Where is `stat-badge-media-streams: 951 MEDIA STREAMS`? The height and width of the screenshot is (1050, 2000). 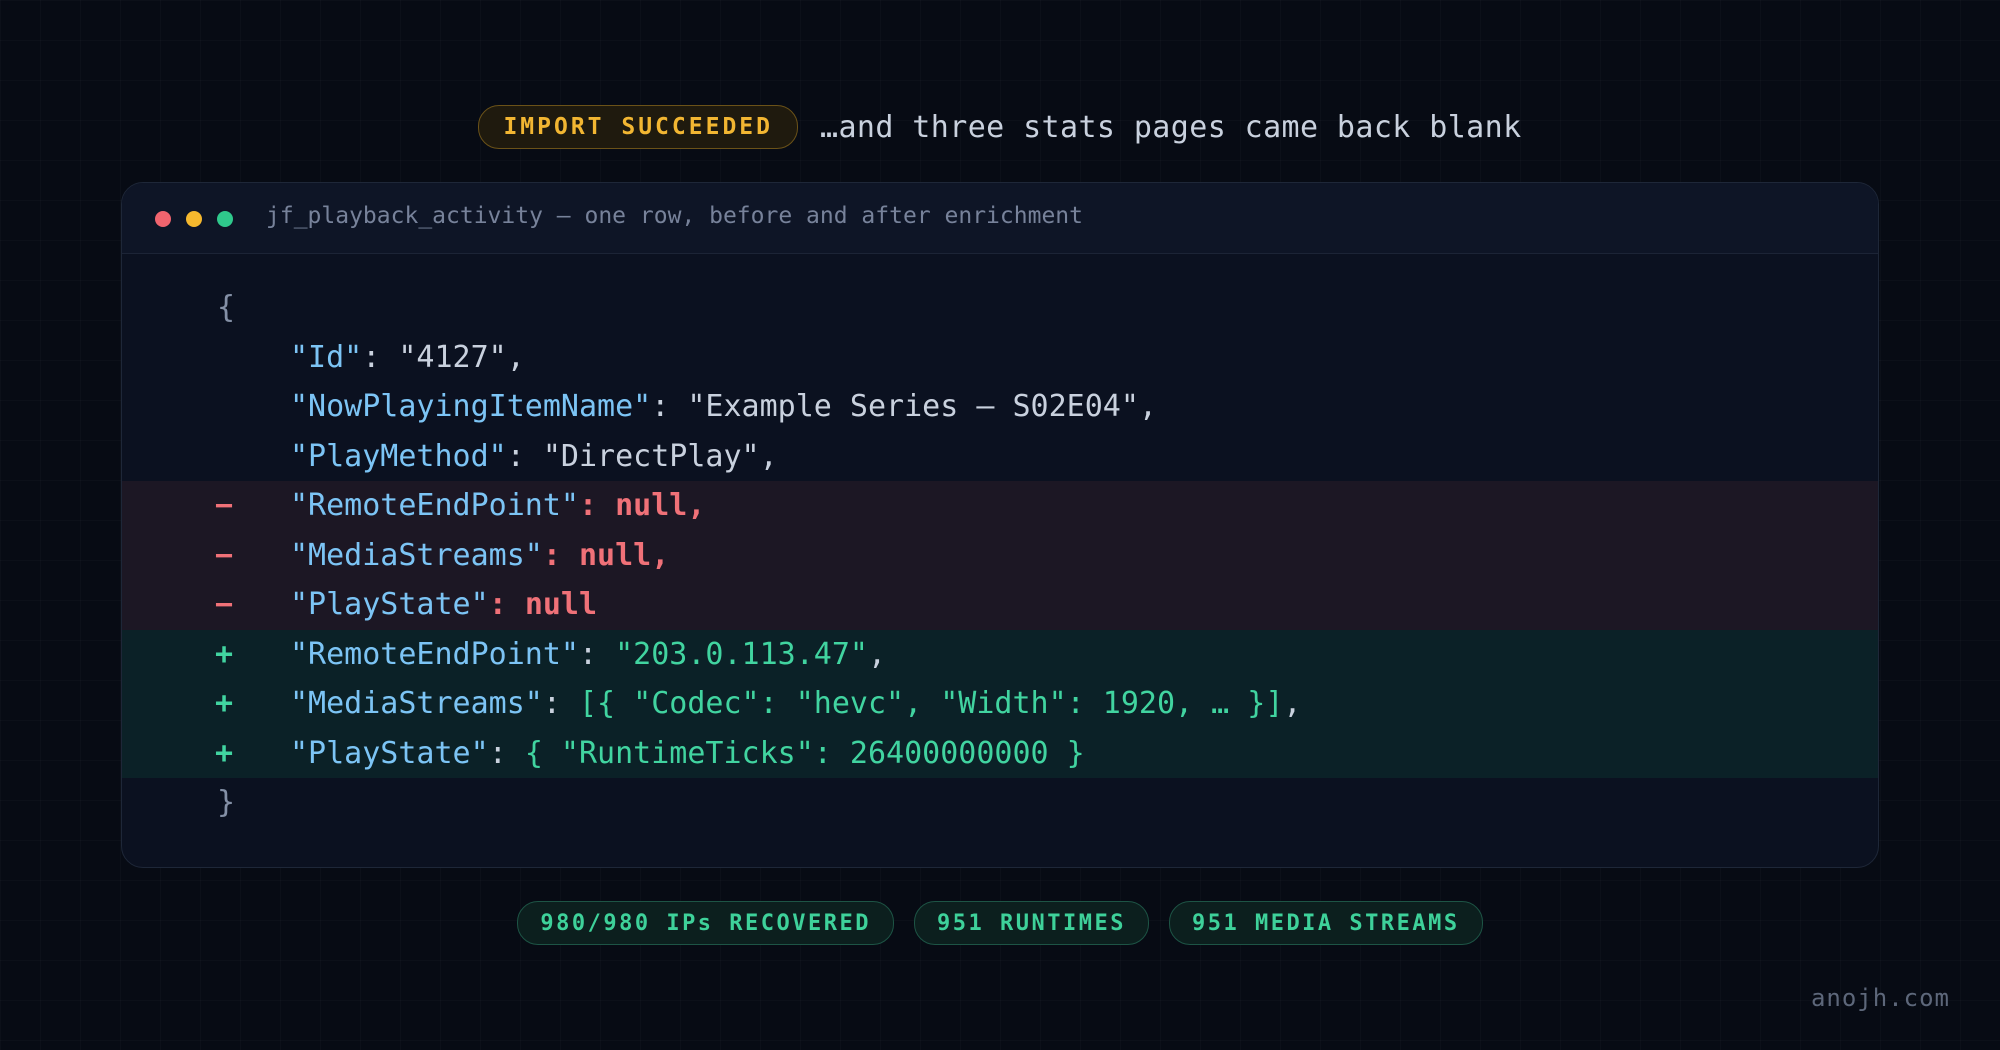
stat-badge-media-streams: 951 MEDIA STREAMS is located at coordinates (1325, 923).